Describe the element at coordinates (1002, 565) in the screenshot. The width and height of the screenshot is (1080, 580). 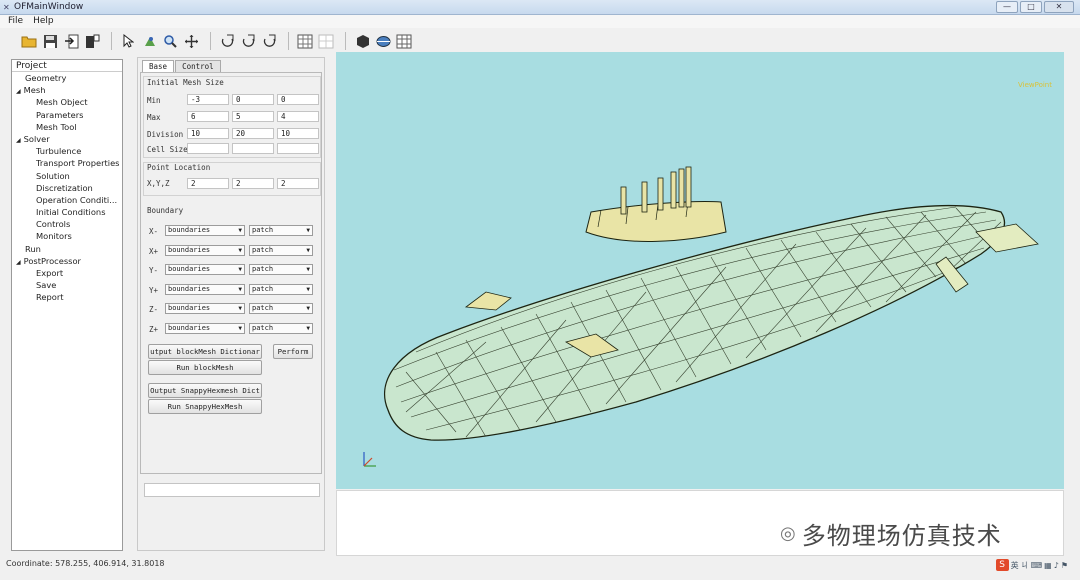
I see `ime-logo-icon: S` at that location.